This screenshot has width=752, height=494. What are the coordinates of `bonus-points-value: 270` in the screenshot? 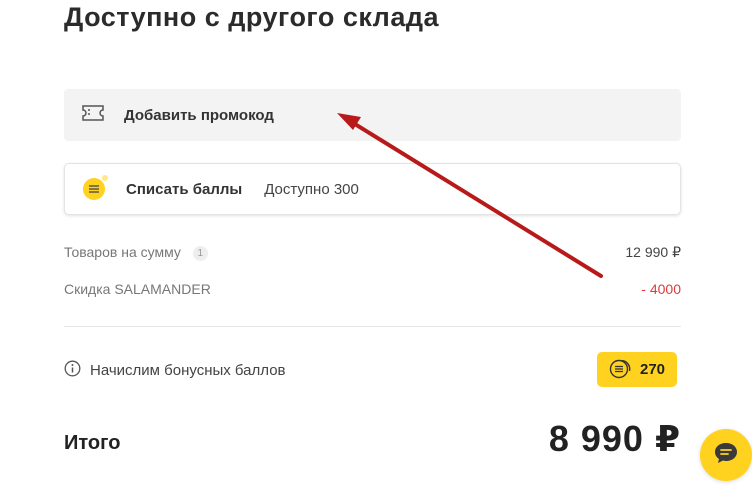 It's located at (652, 369).